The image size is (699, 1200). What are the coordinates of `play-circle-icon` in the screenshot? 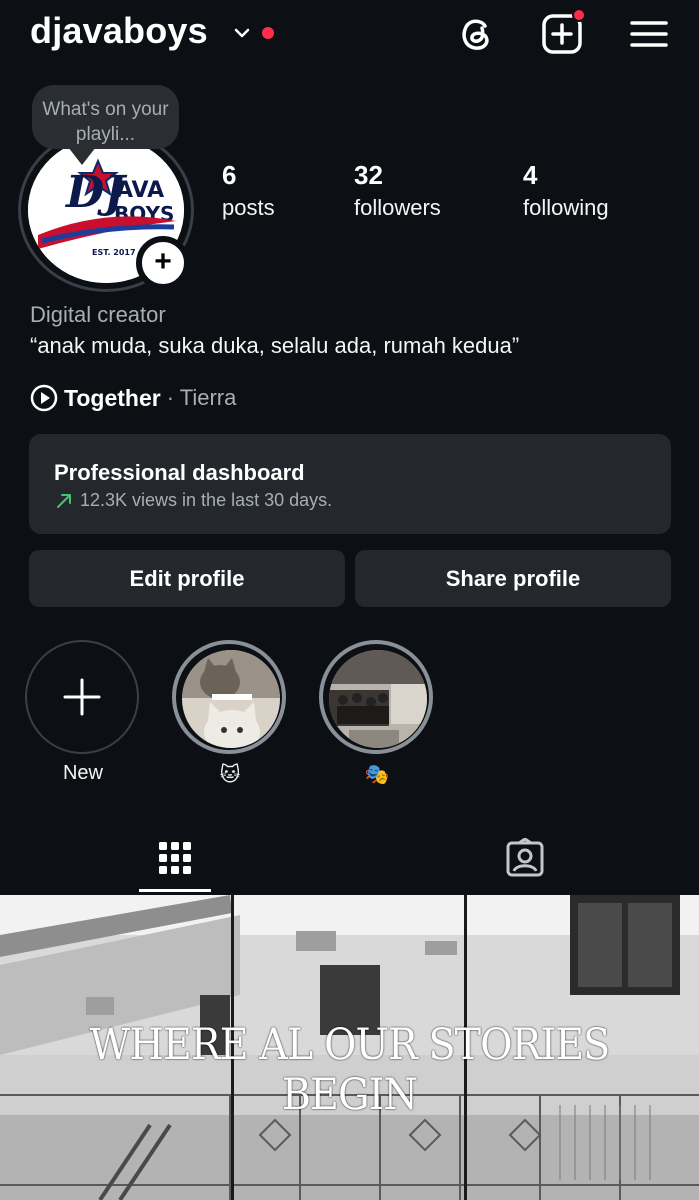 It's located at (44, 398).